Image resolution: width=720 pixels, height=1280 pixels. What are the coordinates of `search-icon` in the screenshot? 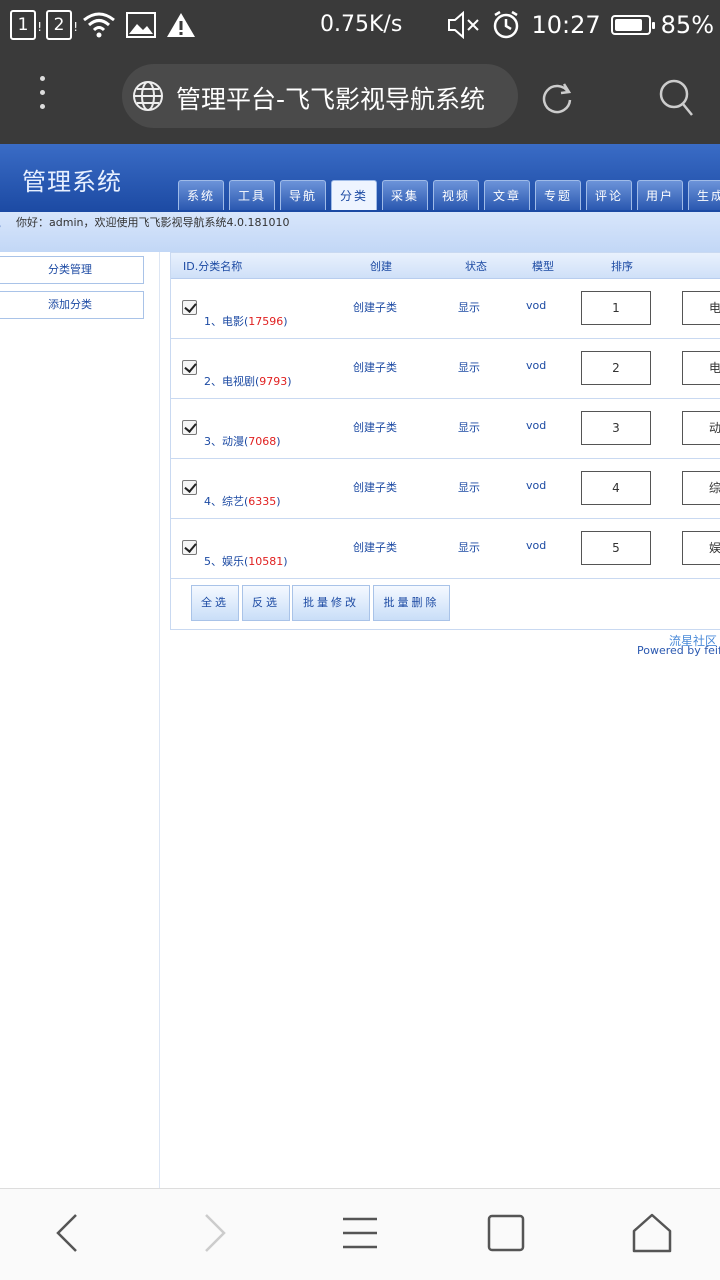 It's located at (676, 98).